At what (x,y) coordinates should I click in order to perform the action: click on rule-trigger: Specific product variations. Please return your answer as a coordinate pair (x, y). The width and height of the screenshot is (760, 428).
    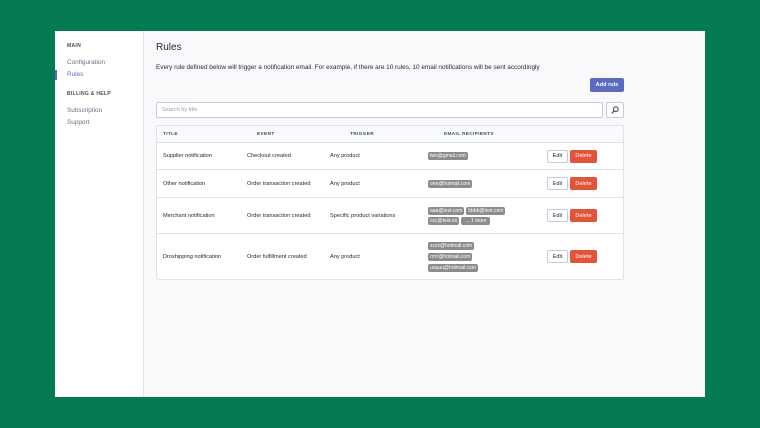
    Looking at the image, I should click on (363, 215).